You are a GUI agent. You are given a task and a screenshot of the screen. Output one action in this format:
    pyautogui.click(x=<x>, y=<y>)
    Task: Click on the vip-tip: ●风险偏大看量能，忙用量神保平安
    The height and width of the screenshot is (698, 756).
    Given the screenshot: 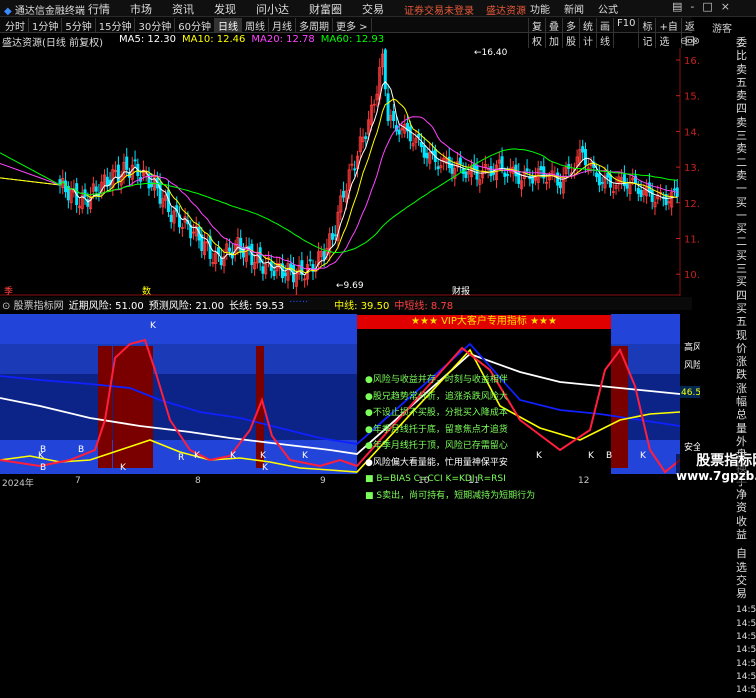 What is the action you would take?
    pyautogui.click(x=436, y=462)
    